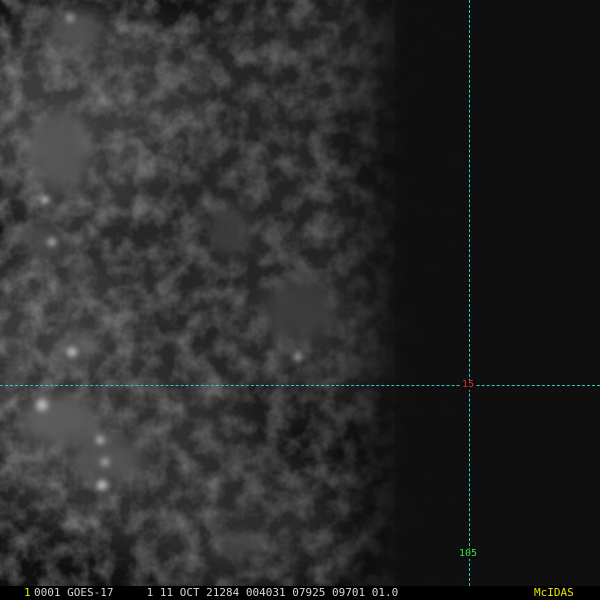 The height and width of the screenshot is (600, 600). Describe the element at coordinates (469, 293) in the screenshot. I see `longitude-grid-line` at that location.